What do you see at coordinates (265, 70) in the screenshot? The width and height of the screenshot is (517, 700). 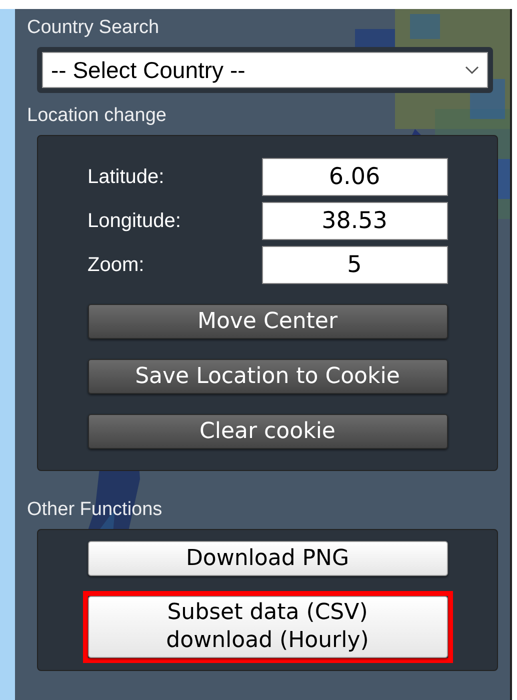 I see `country-select: -- Select Country --` at bounding box center [265, 70].